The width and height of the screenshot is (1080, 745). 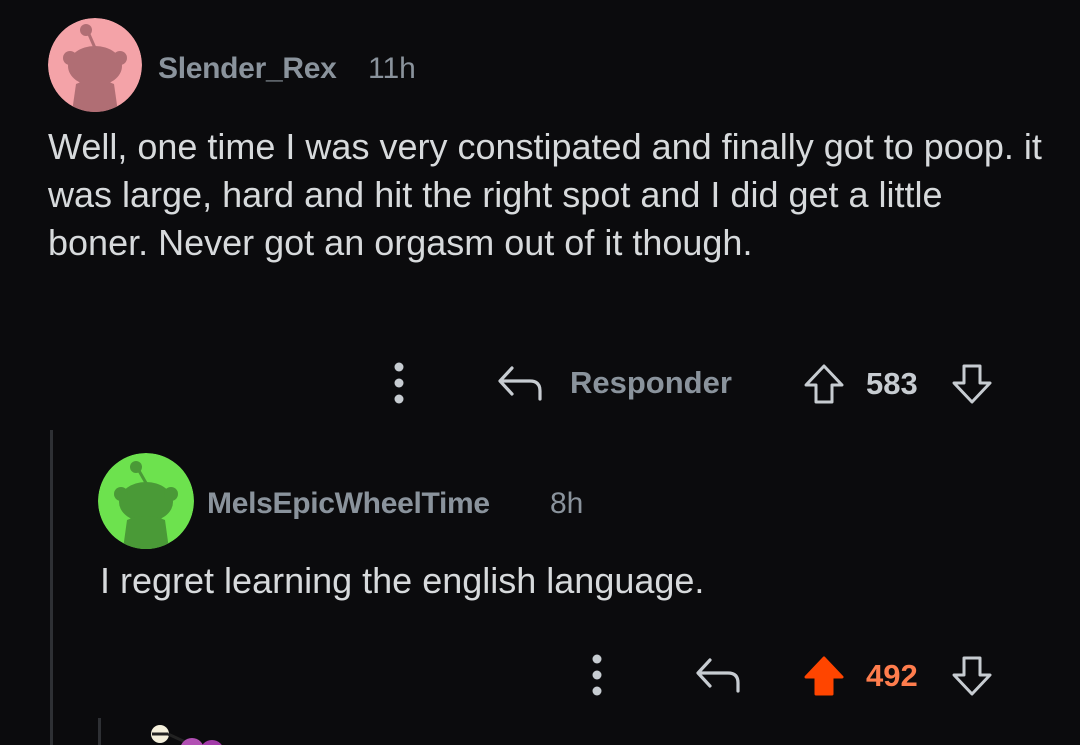 What do you see at coordinates (892, 383) in the screenshot?
I see `vote-score: 583` at bounding box center [892, 383].